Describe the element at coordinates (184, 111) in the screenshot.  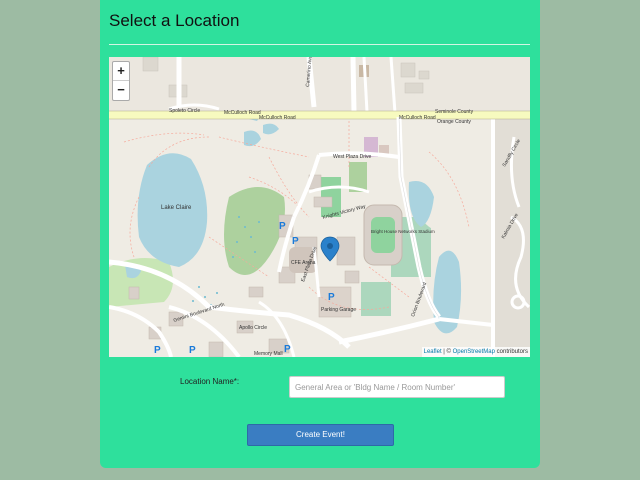
I see `label-spoleto: Spoleto Circle` at that location.